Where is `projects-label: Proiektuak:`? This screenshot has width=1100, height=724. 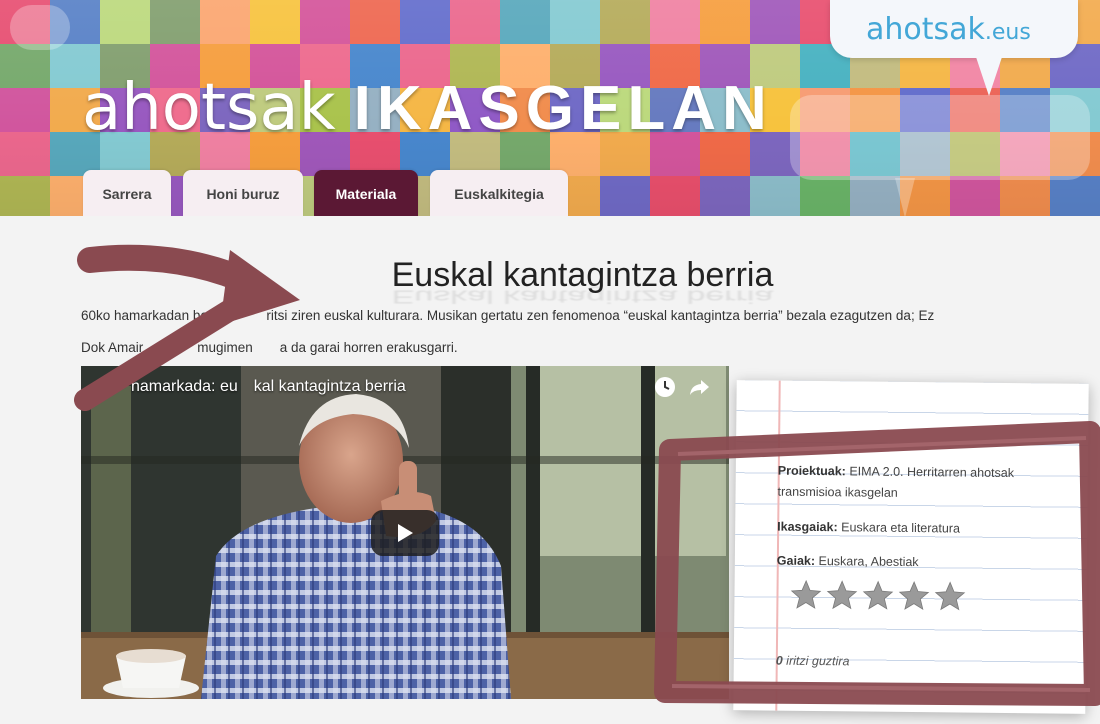 projects-label: Proiektuak: is located at coordinates (811, 471).